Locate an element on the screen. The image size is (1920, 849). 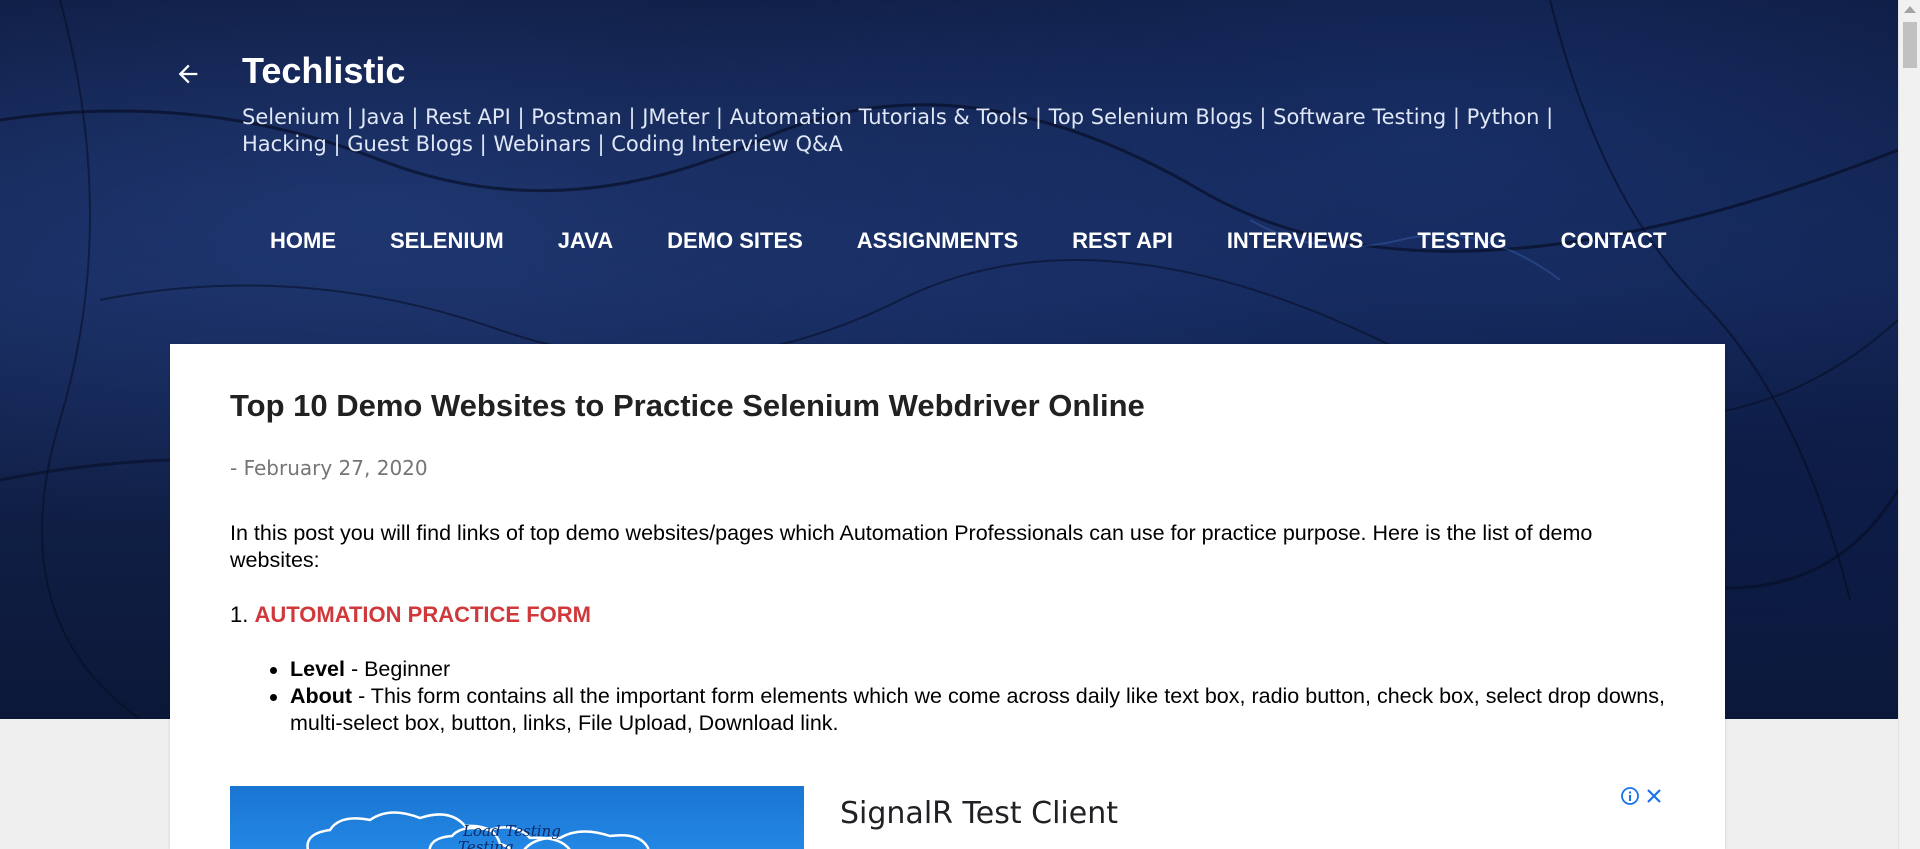
bullet-label: About is located at coordinates (321, 696).